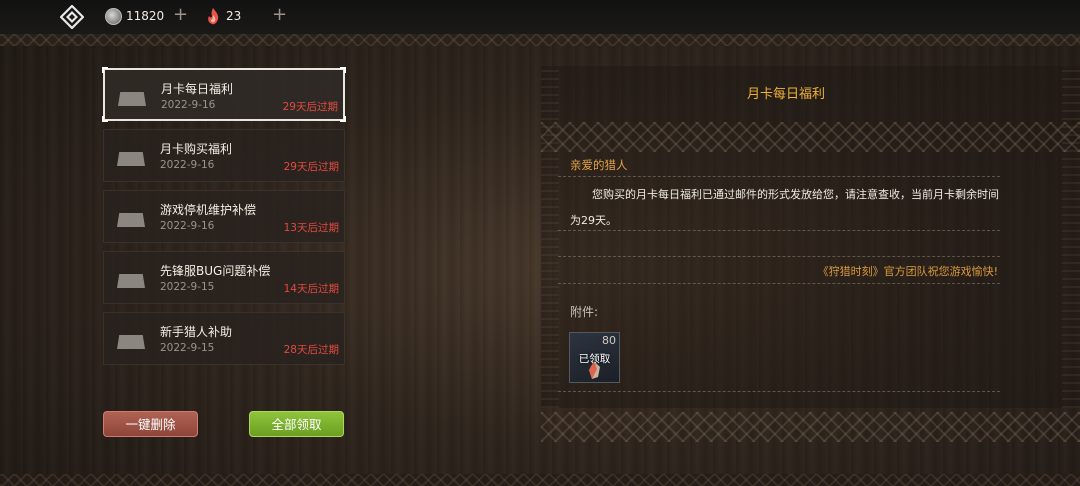  I want to click on top-decorative-border, so click(540, 40).